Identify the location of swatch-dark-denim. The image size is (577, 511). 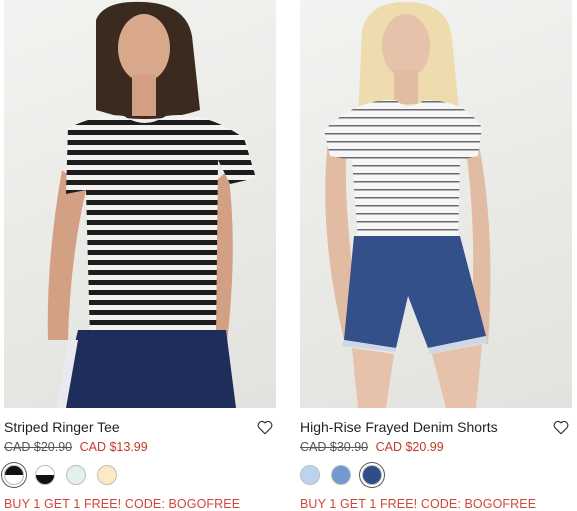
(372, 475).